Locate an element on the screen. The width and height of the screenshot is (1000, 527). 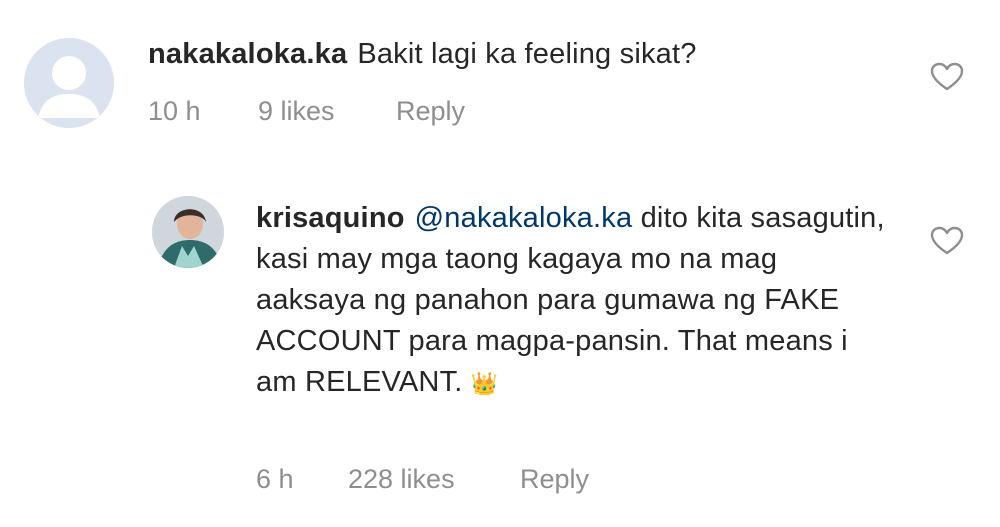
comment-likes: 9 likes is located at coordinates (327, 111).